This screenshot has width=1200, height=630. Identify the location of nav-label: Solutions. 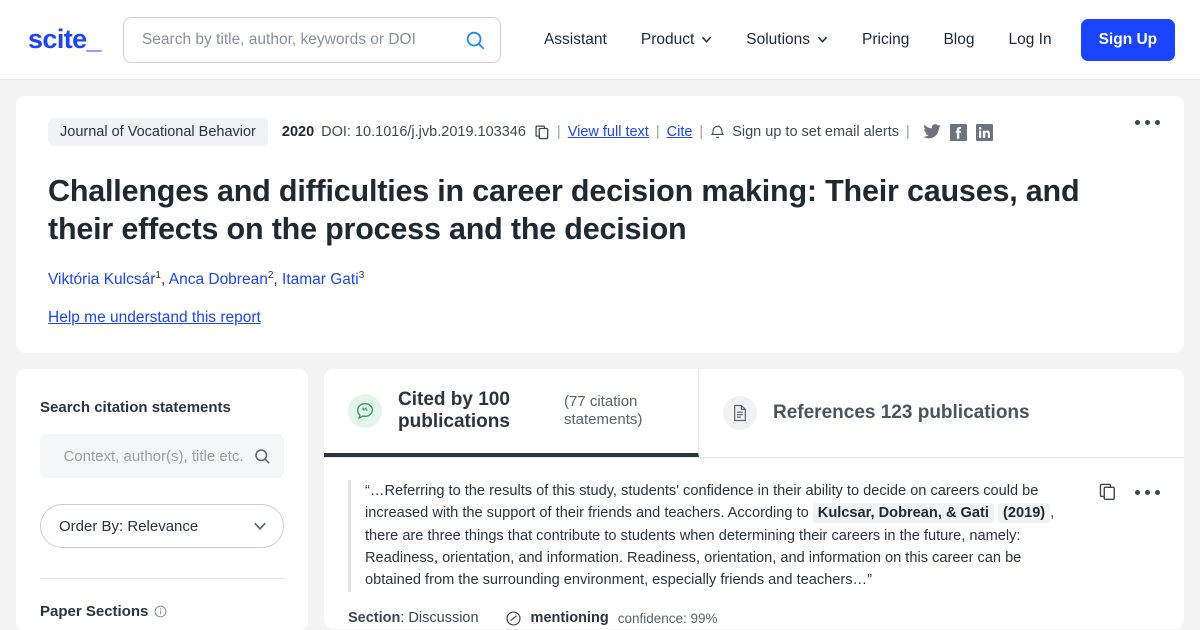
(778, 39).